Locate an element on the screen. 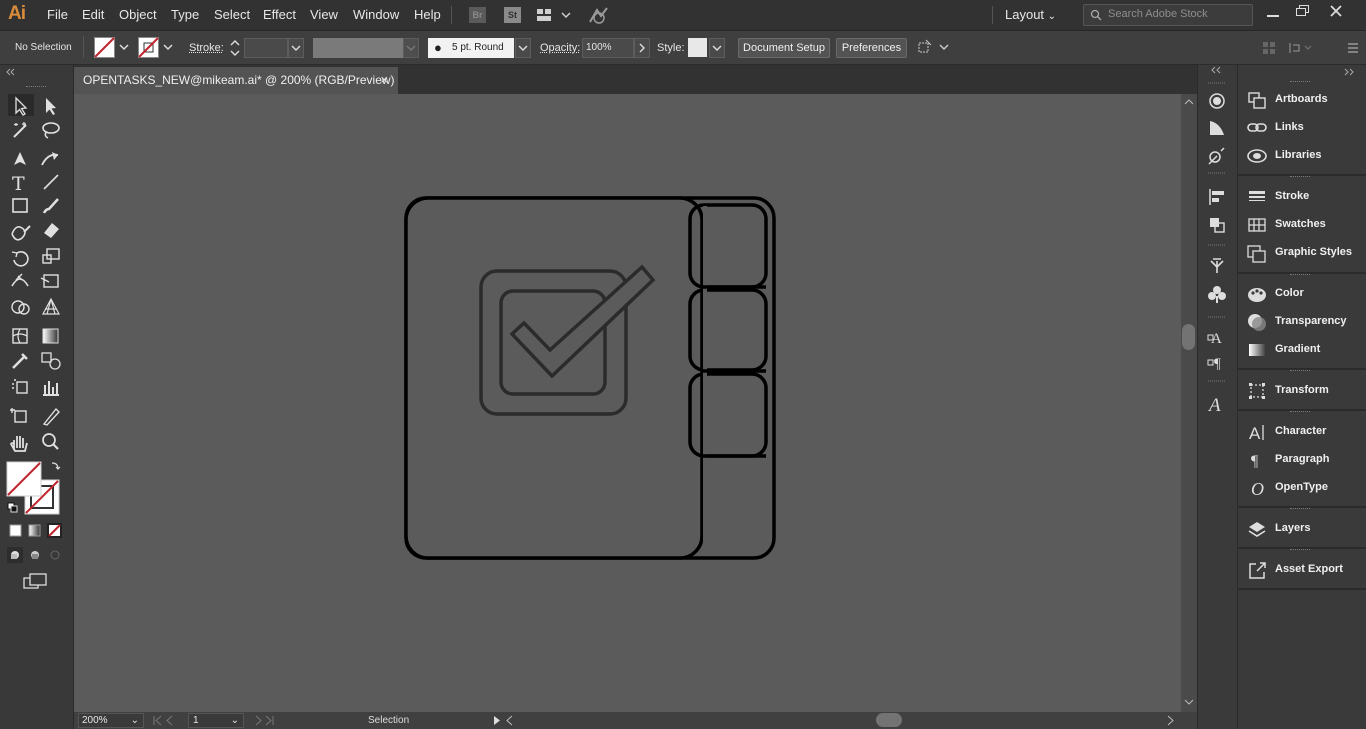  panel-gradient: Gradient is located at coordinates (1304, 350).